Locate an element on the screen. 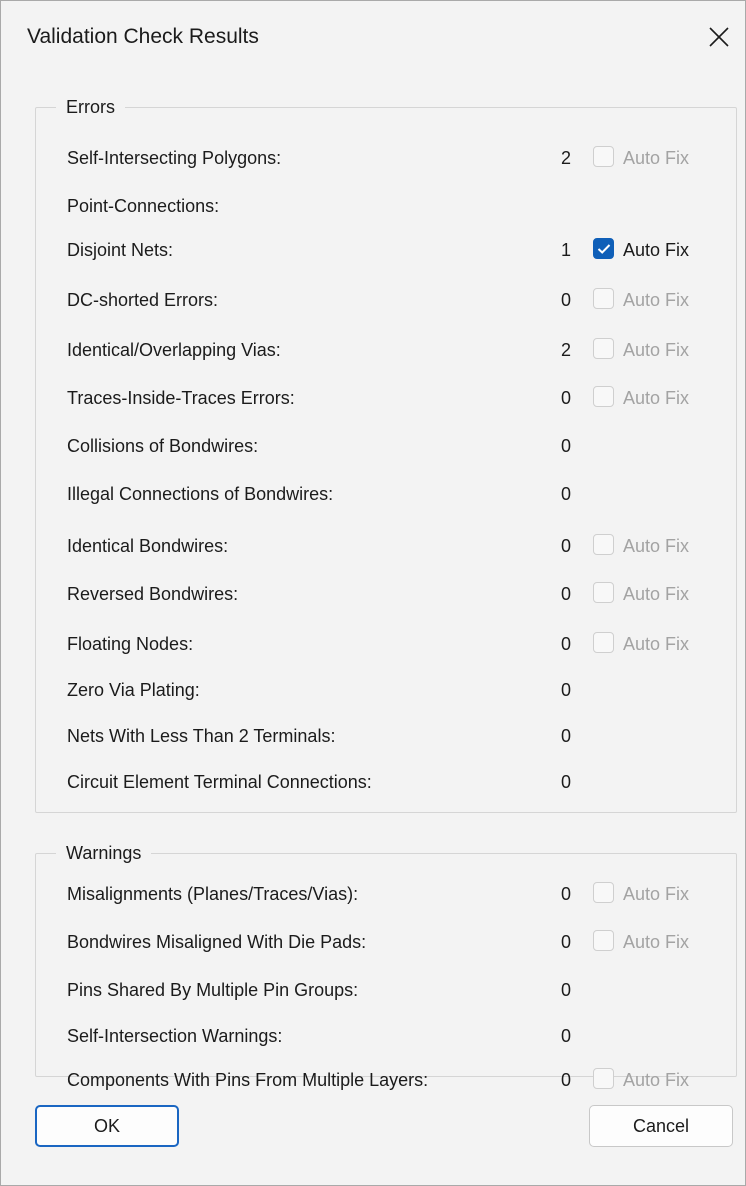 This screenshot has width=746, height=1186. check-label: Self-Intersecting Polygons: is located at coordinates (174, 158).